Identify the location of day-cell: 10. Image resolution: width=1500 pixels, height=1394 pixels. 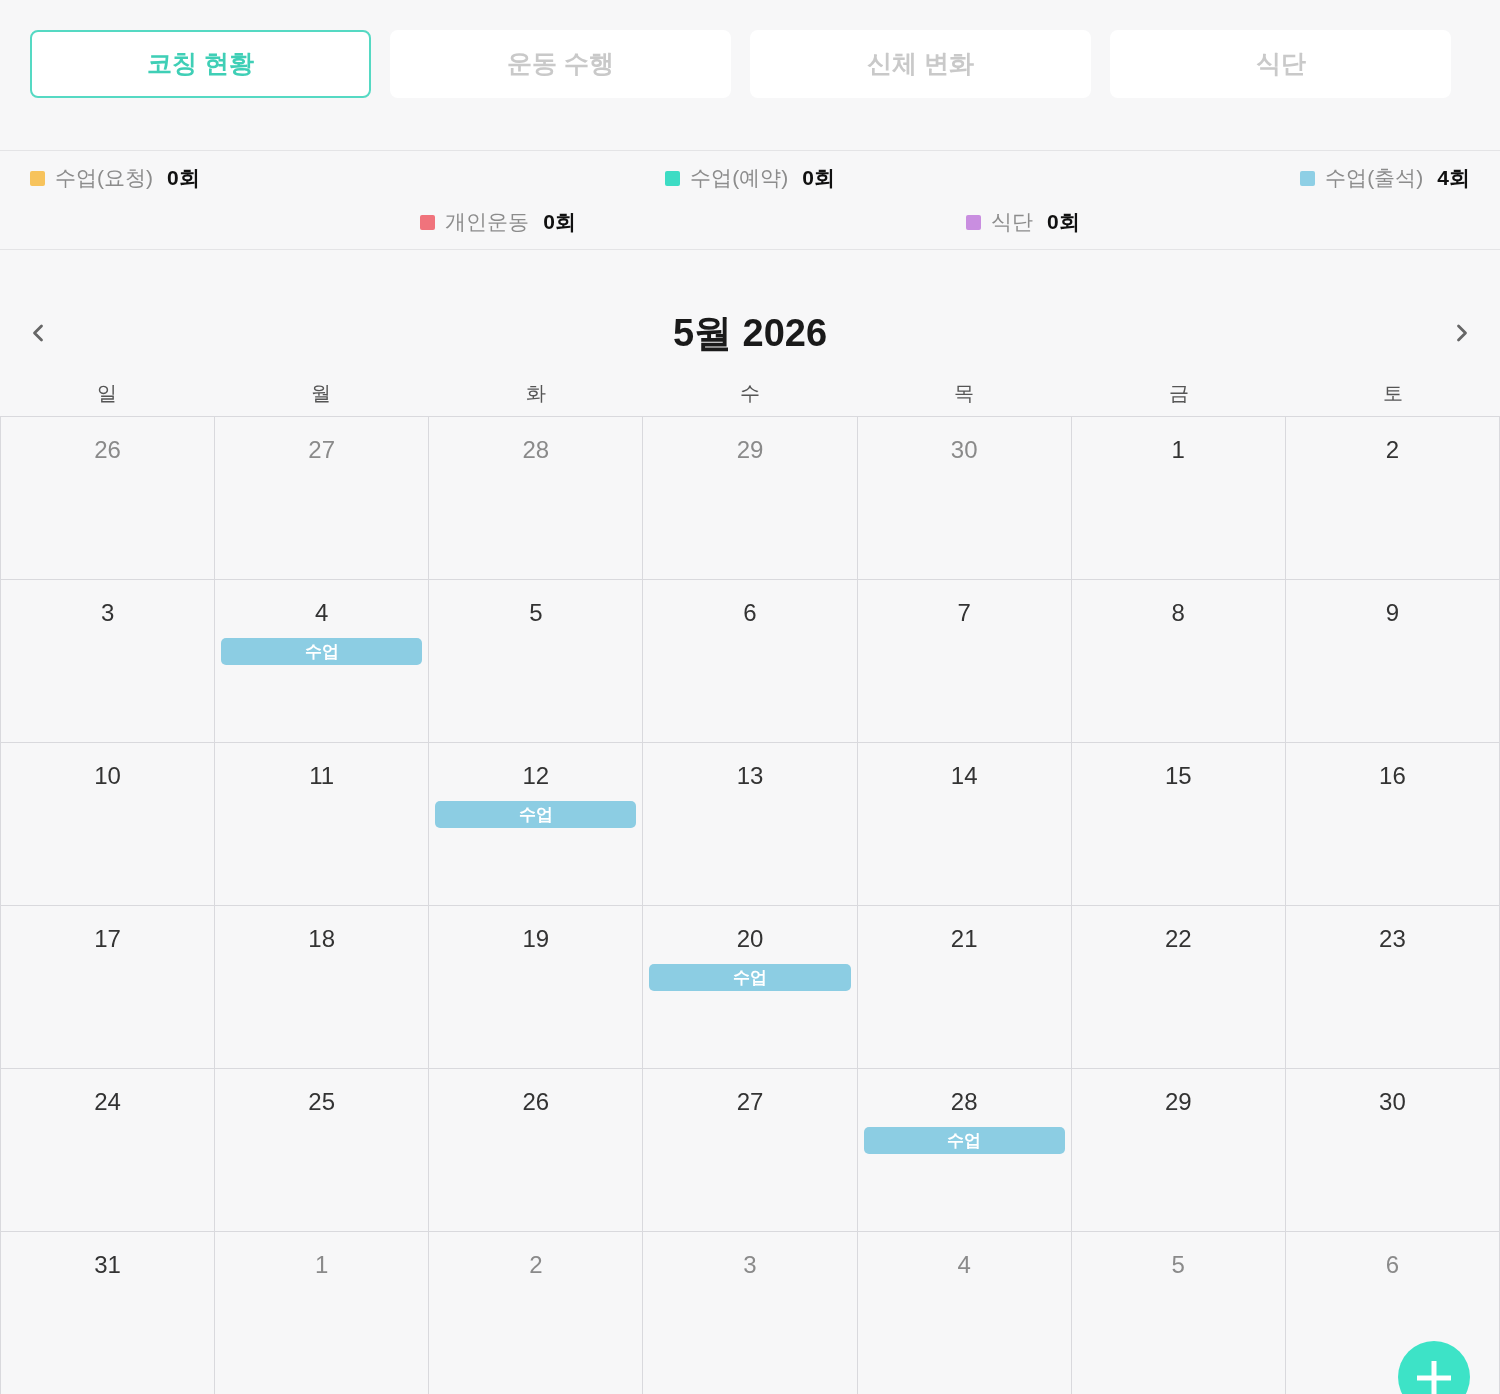
(108, 824).